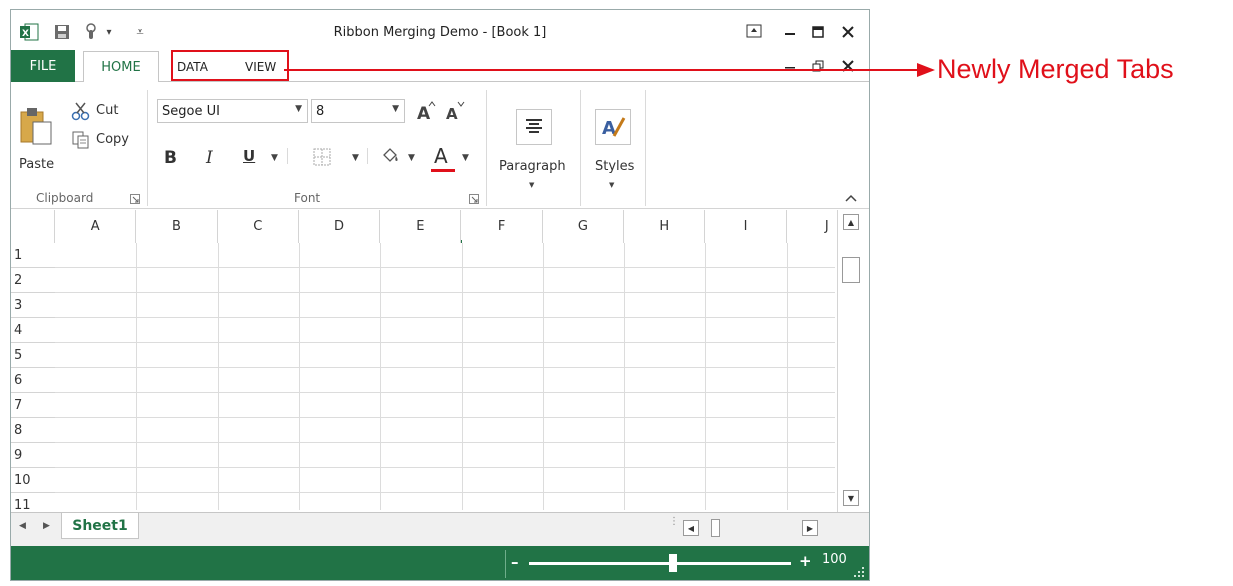  Describe the element at coordinates (46, 526) in the screenshot. I see `next-sheet-icon: ▶` at that location.